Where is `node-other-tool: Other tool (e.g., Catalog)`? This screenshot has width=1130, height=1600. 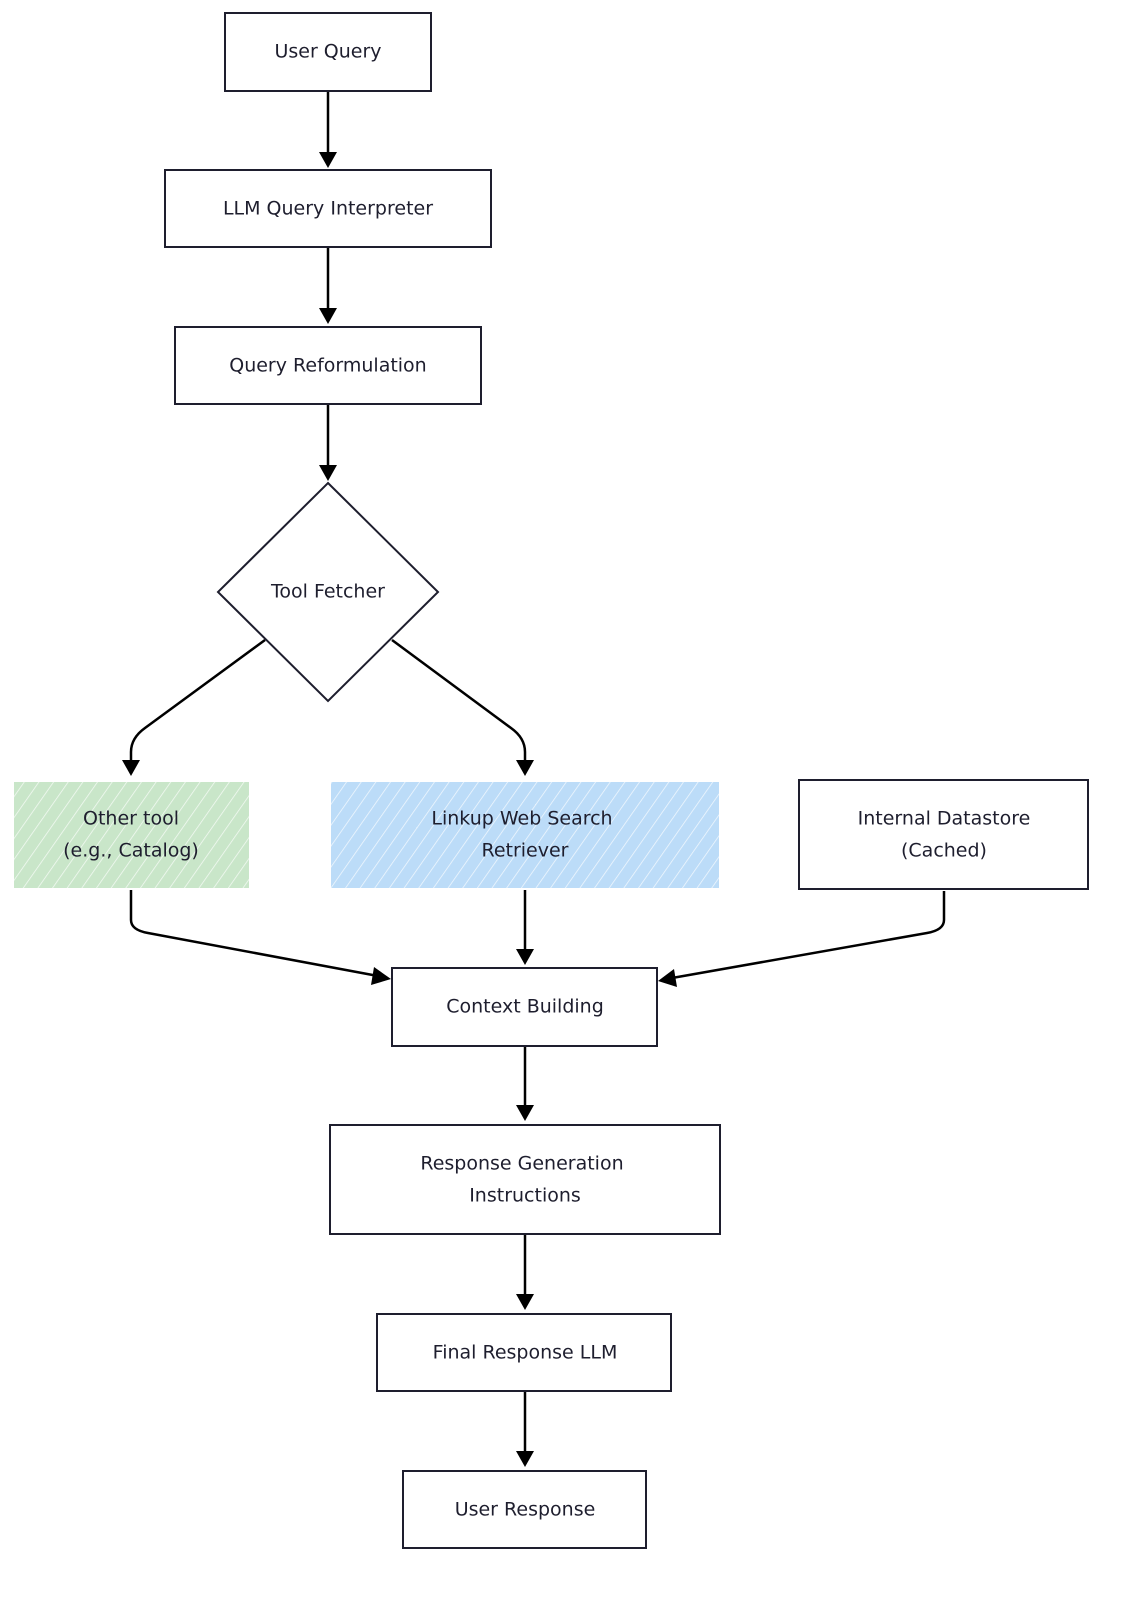
node-other-tool: Other tool (e.g., Catalog) is located at coordinates (131, 835).